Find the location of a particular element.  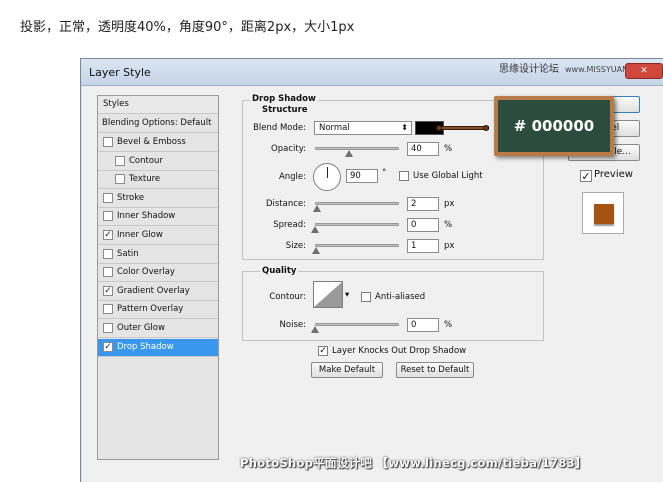

style-item-inner-glow: ✓ Inner Glow is located at coordinates (158, 236).